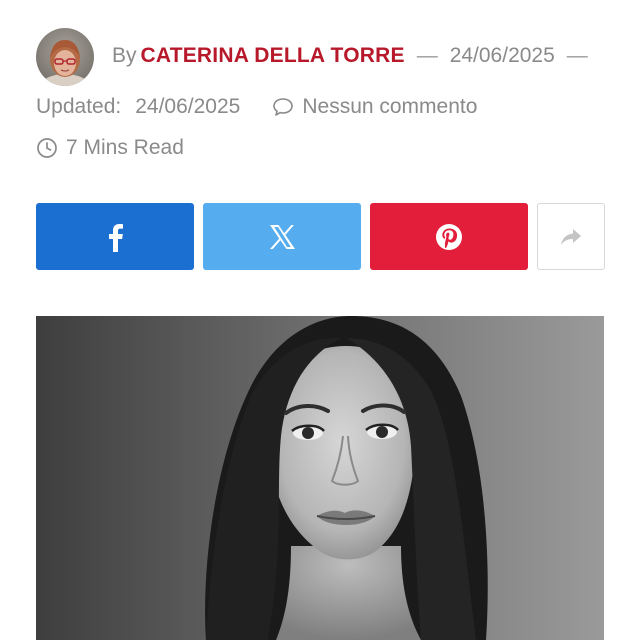 This screenshot has width=640, height=640. What do you see at coordinates (283, 107) in the screenshot?
I see `speech-bubble-icon` at bounding box center [283, 107].